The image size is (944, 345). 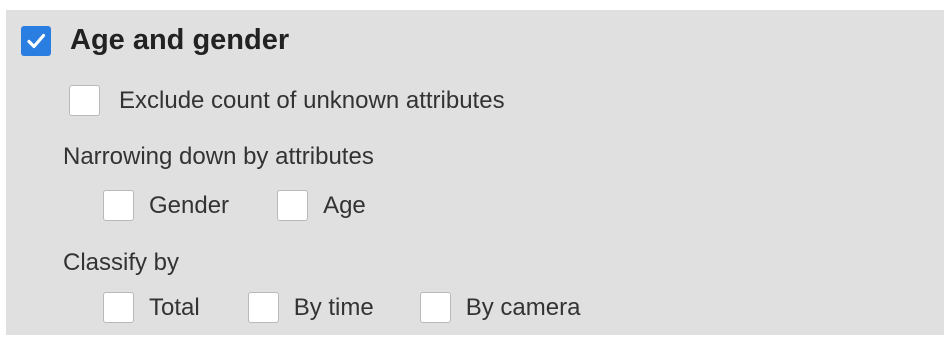 I want to click on by-camera-checkbox, so click(x=435, y=307).